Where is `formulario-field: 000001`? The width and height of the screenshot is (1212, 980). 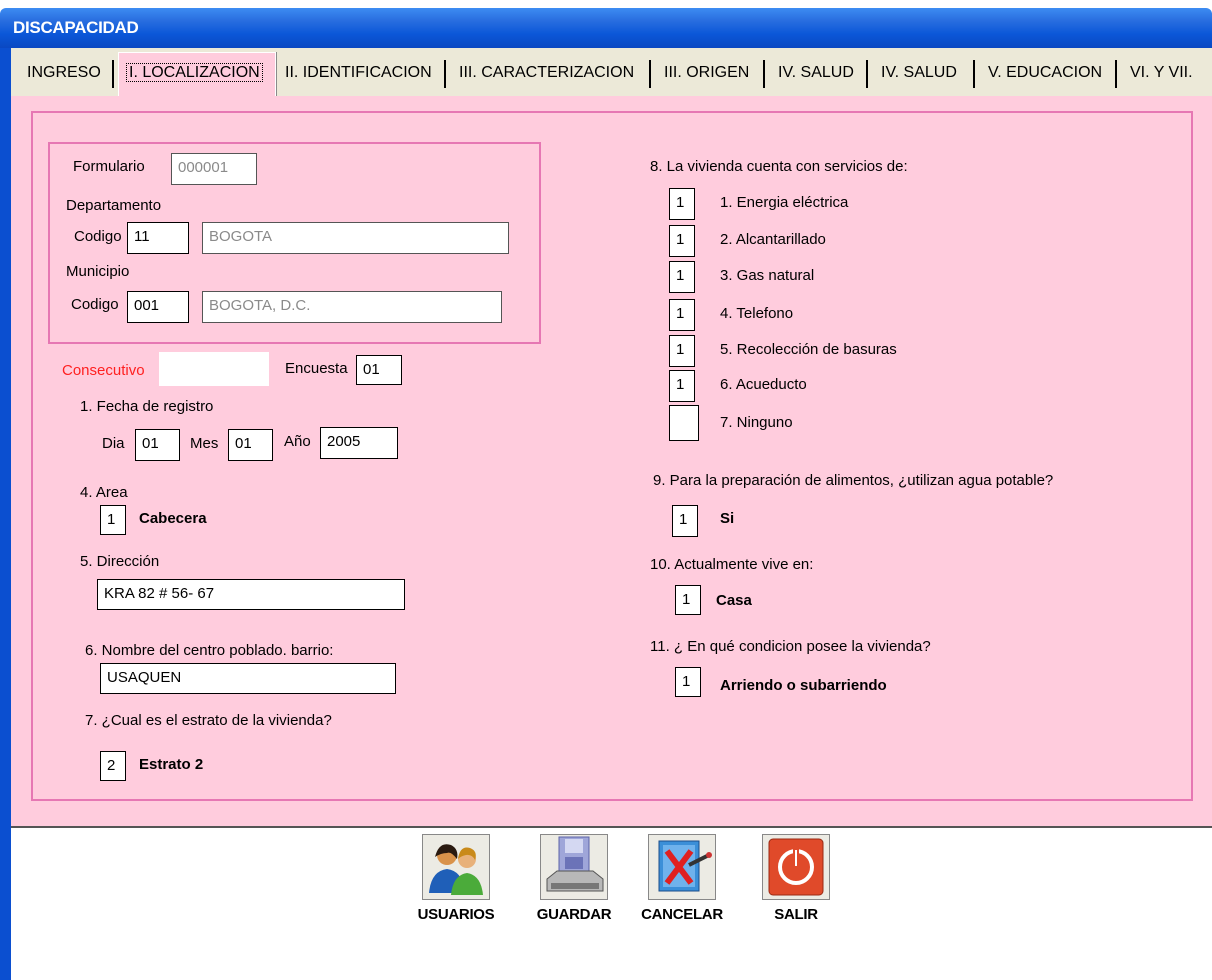 formulario-field: 000001 is located at coordinates (214, 169).